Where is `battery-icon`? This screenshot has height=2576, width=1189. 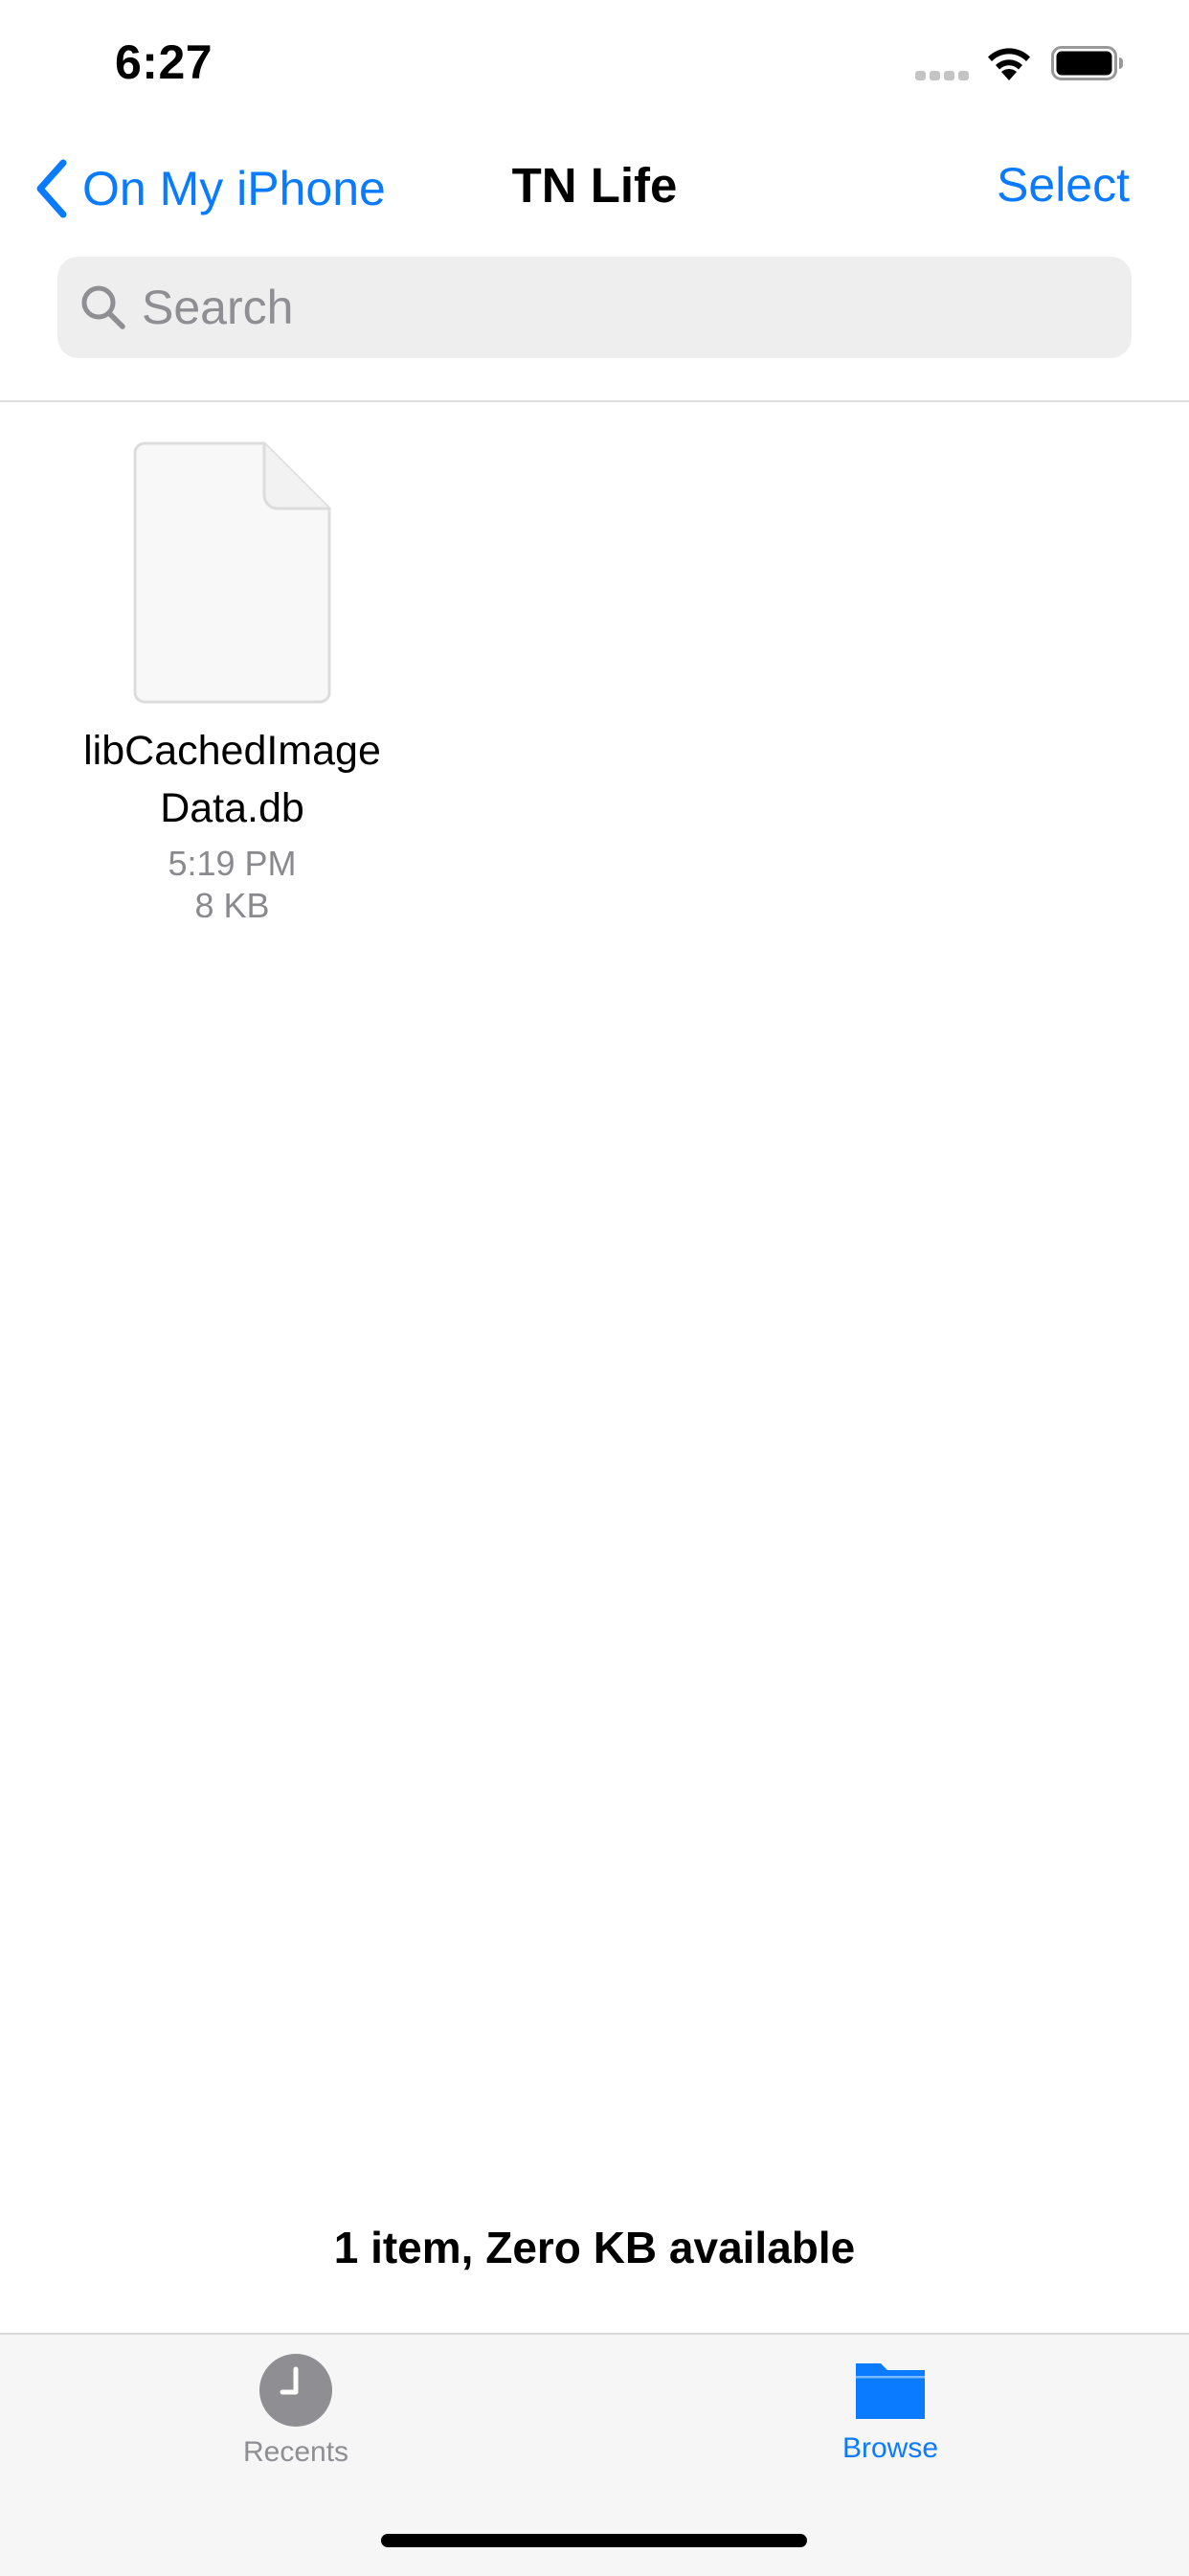
battery-icon is located at coordinates (1087, 63).